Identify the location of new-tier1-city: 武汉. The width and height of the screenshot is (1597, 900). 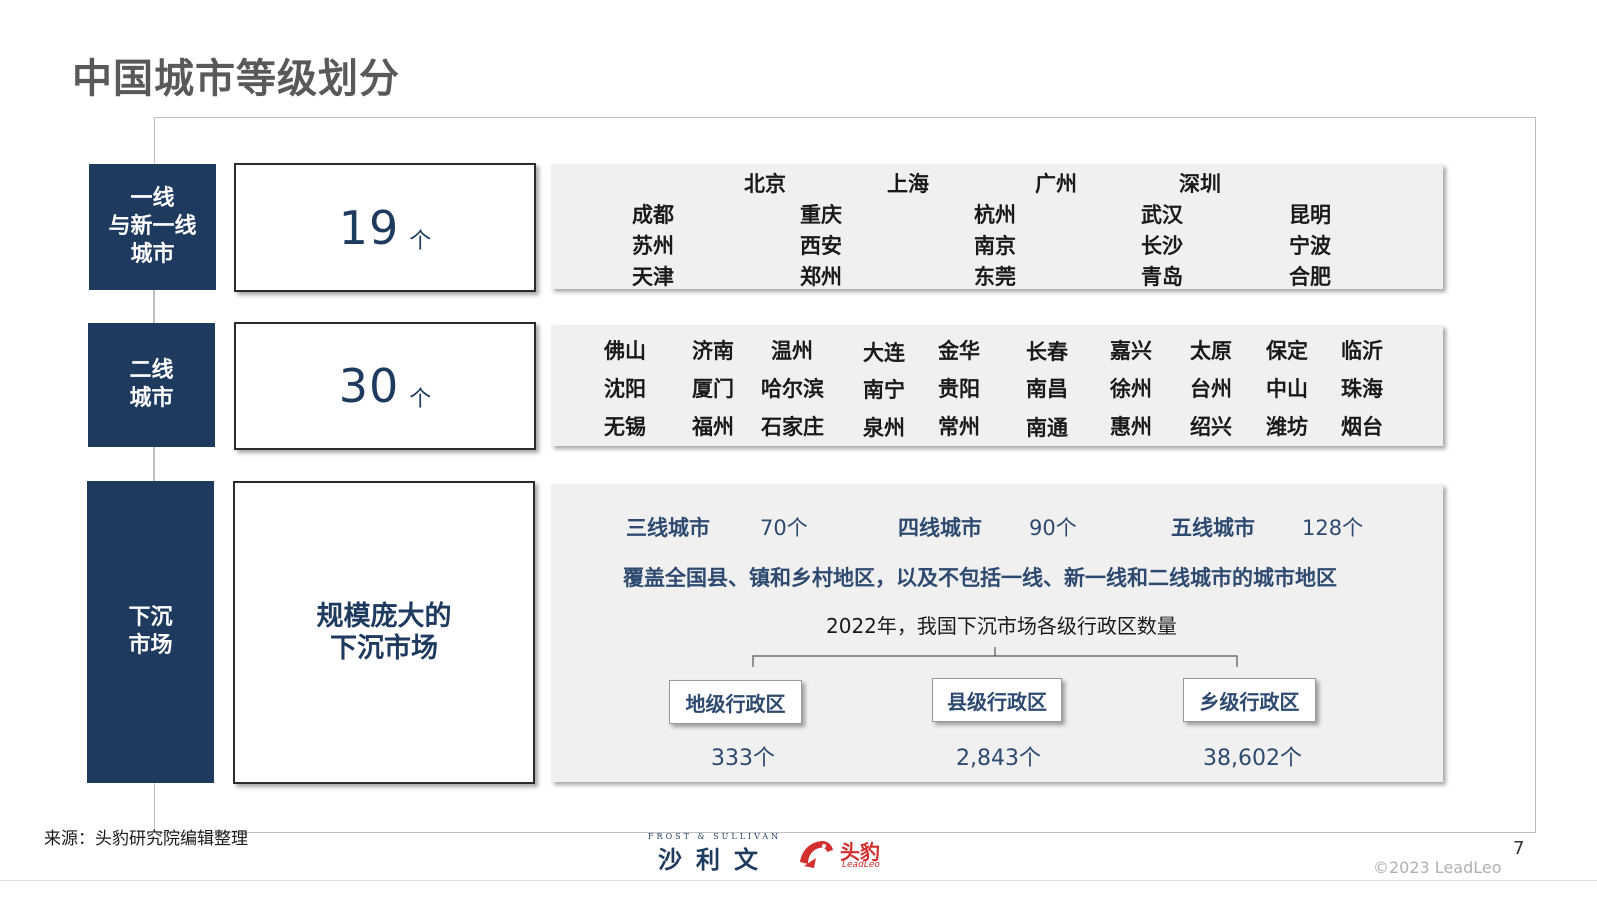
(1162, 215).